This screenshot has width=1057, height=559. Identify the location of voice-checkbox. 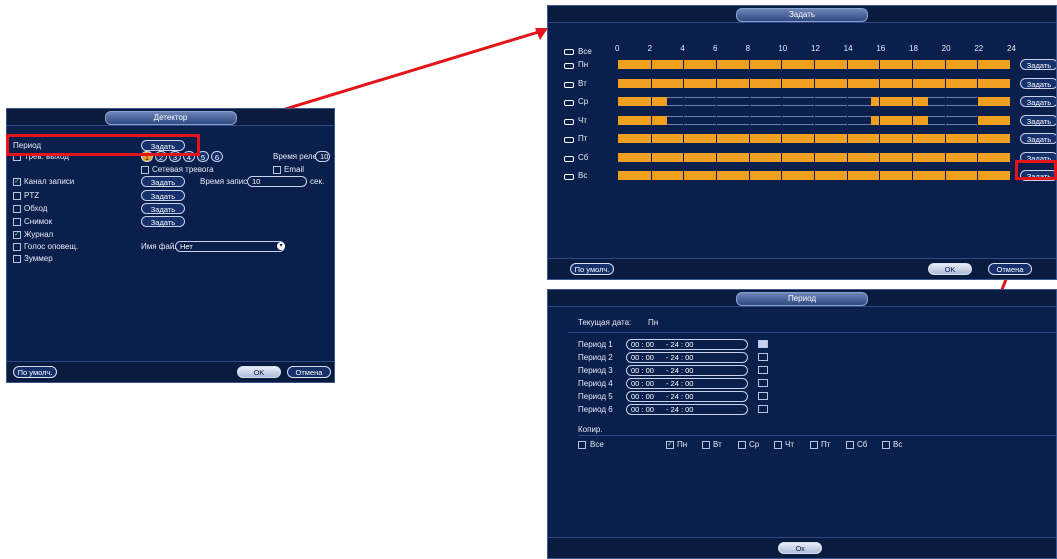
(17, 247).